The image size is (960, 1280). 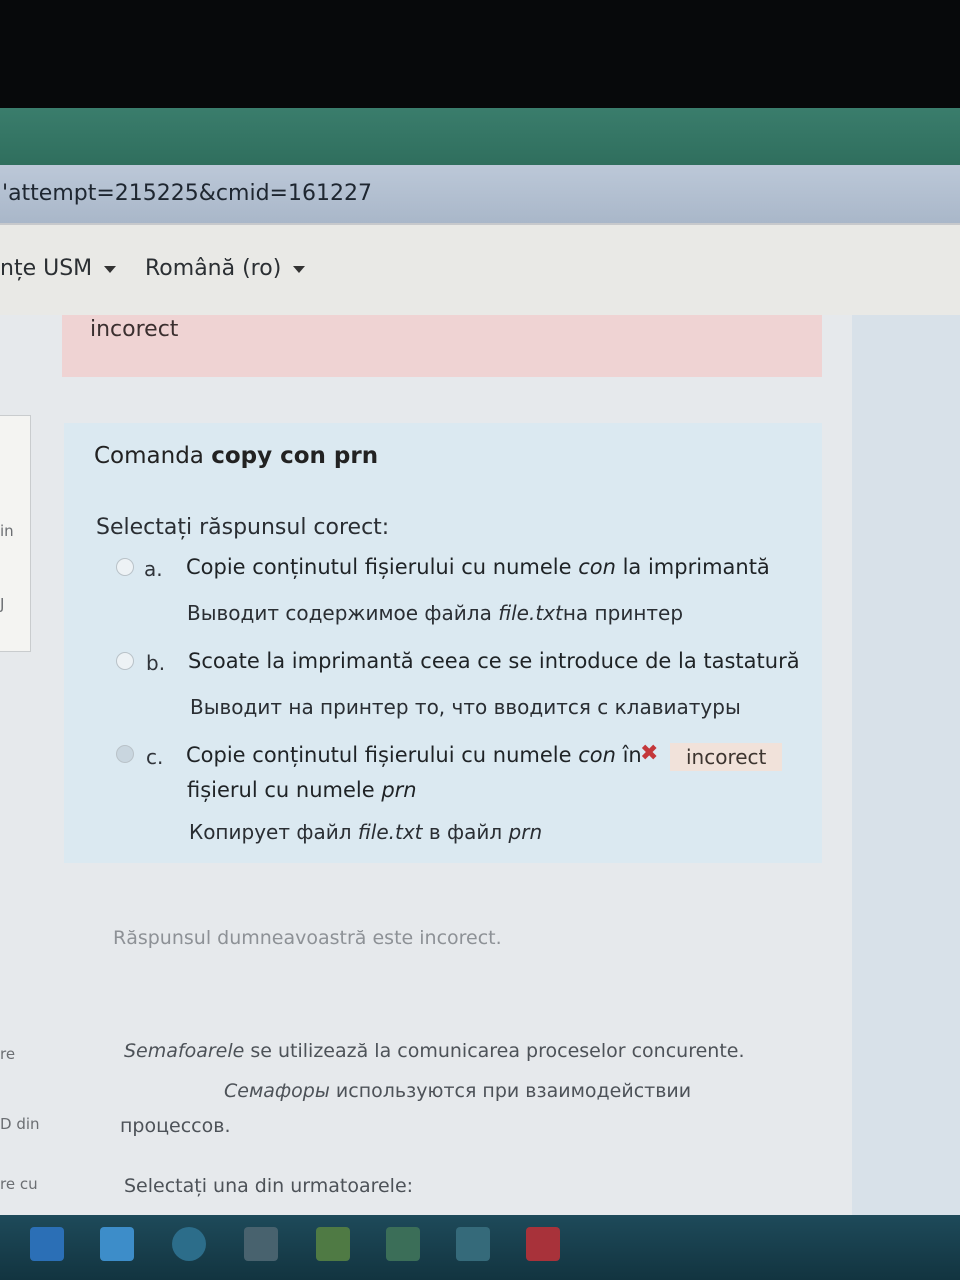 I want to click on mail-icon, so click(x=117, y=1244).